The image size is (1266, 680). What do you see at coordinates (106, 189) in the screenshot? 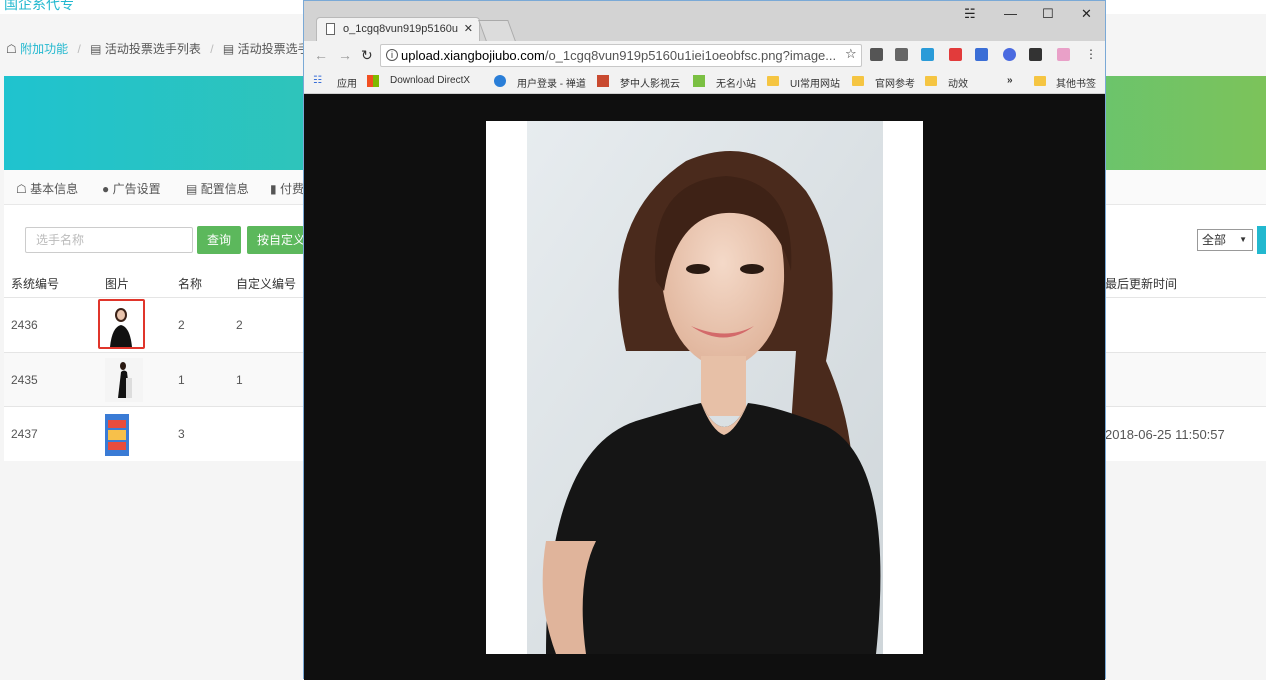
I see `circle-icon: ●` at bounding box center [106, 189].